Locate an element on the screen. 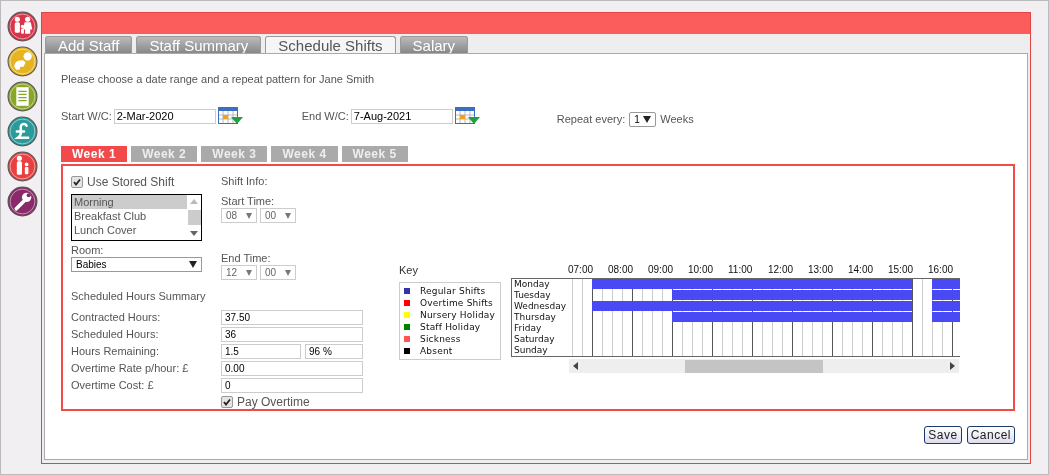 Image resolution: width=1049 pixels, height=475 pixels. day-label: Friday is located at coordinates (528, 328).